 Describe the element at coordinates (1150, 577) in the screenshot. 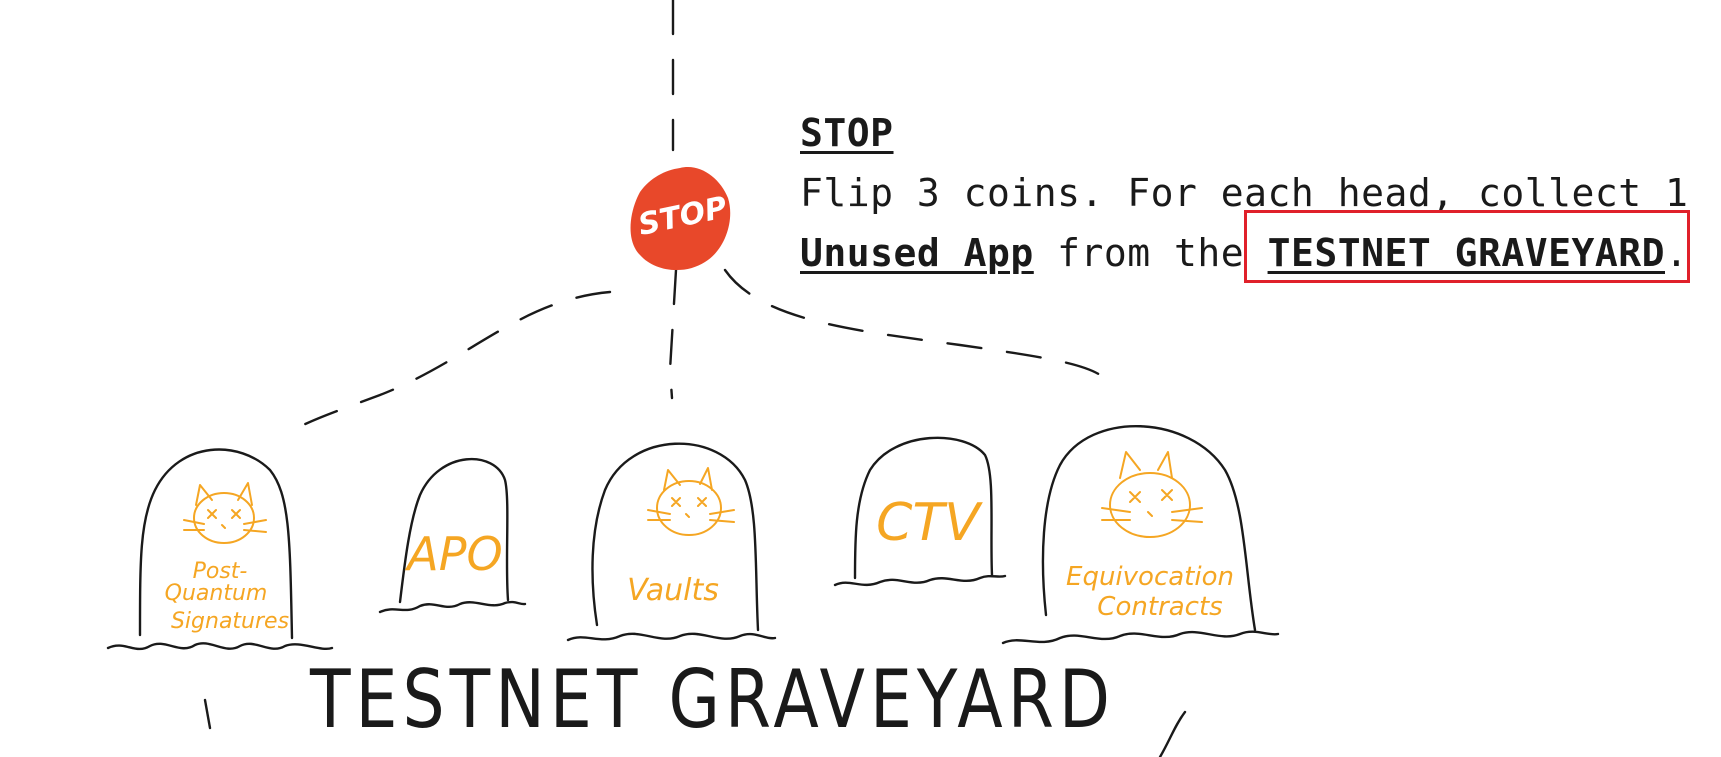

I see `tombstone-5-line-1: Equivocation` at that location.